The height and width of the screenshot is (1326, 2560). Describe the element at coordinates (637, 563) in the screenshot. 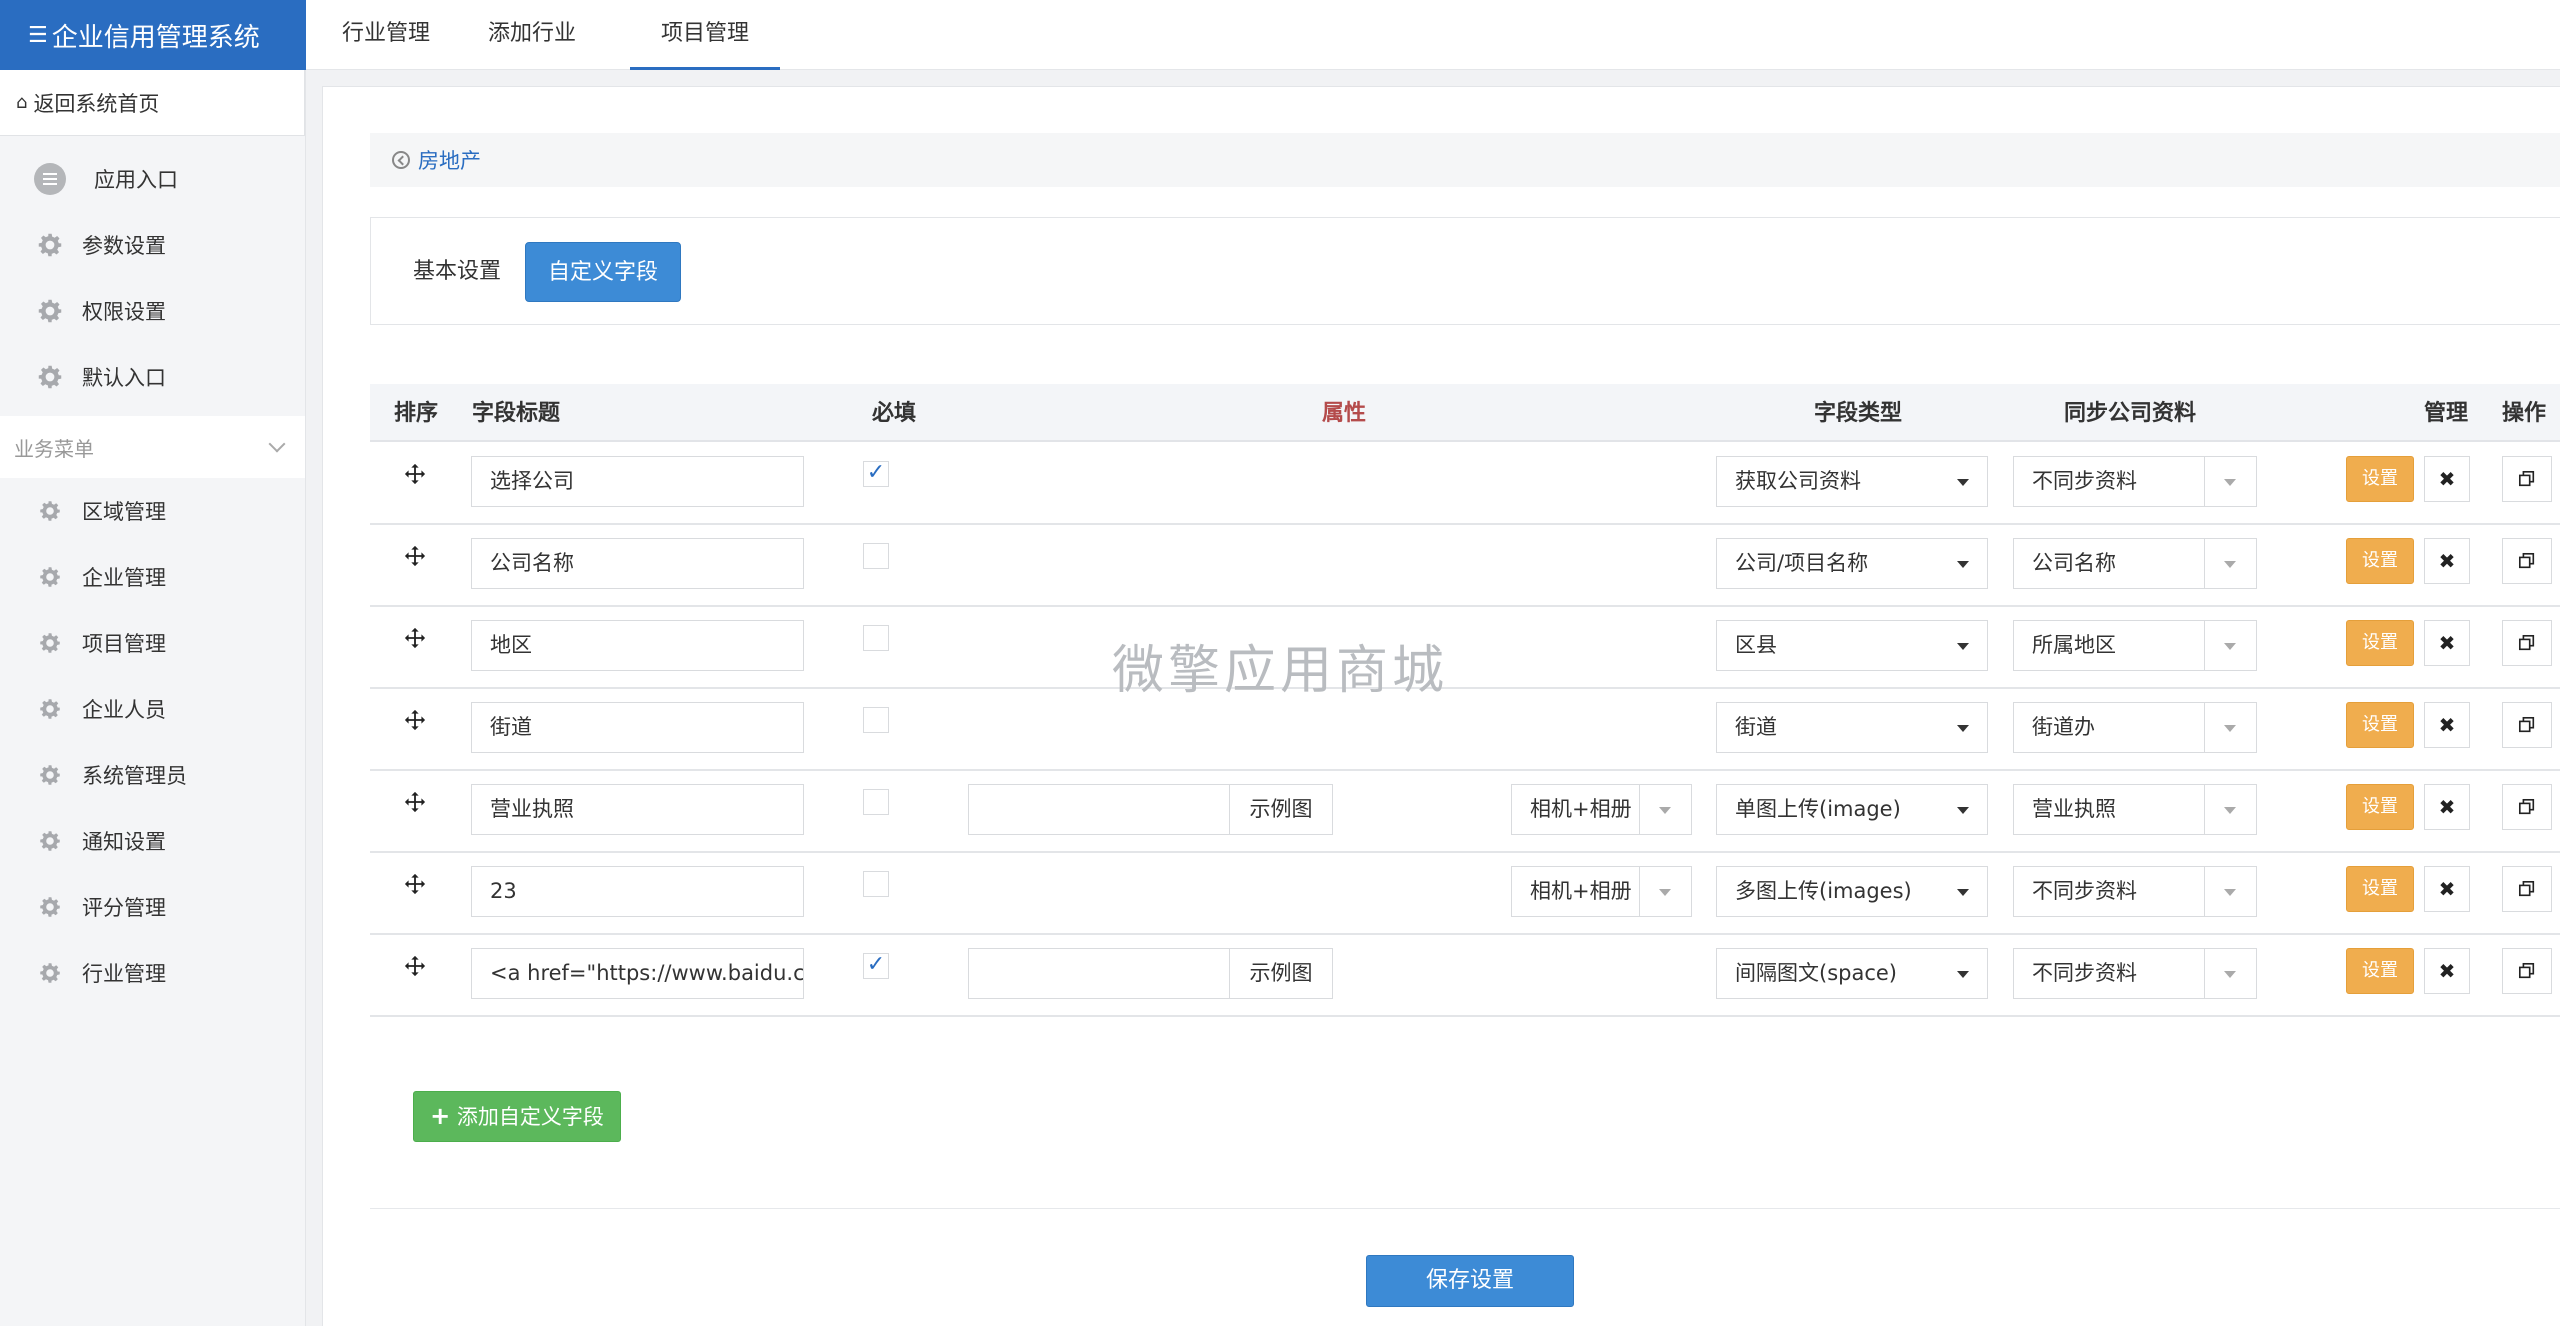

I see `field-title-input: 公司名称` at that location.